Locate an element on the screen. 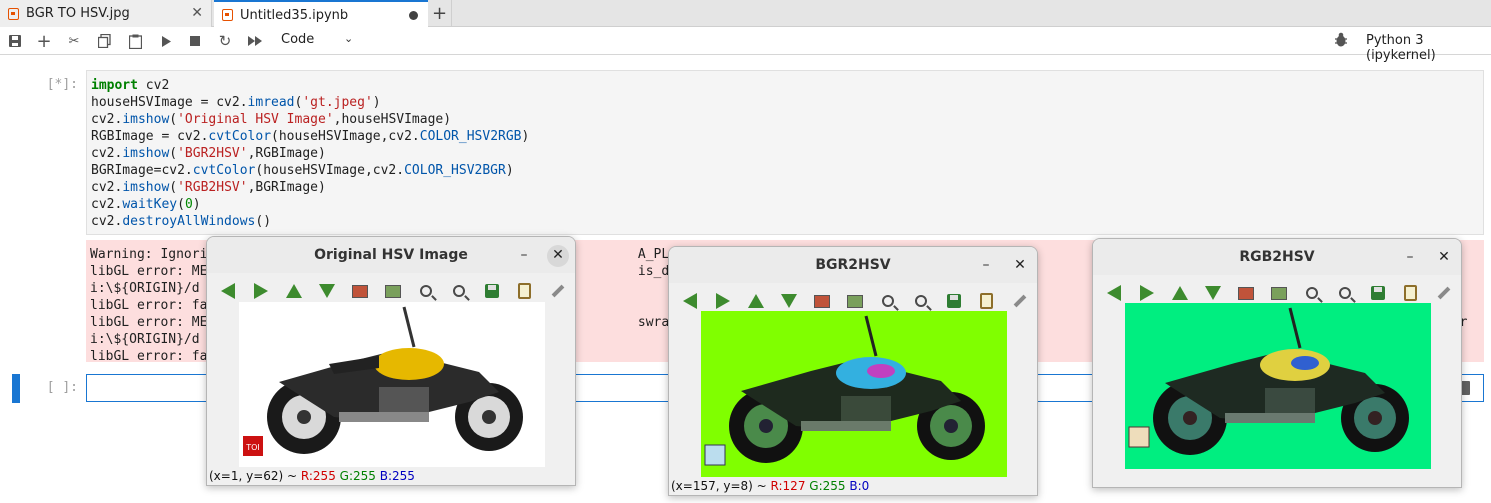 This screenshot has height=503, width=1491. cell-execution-prompt: [*]: is located at coordinates (62, 84).